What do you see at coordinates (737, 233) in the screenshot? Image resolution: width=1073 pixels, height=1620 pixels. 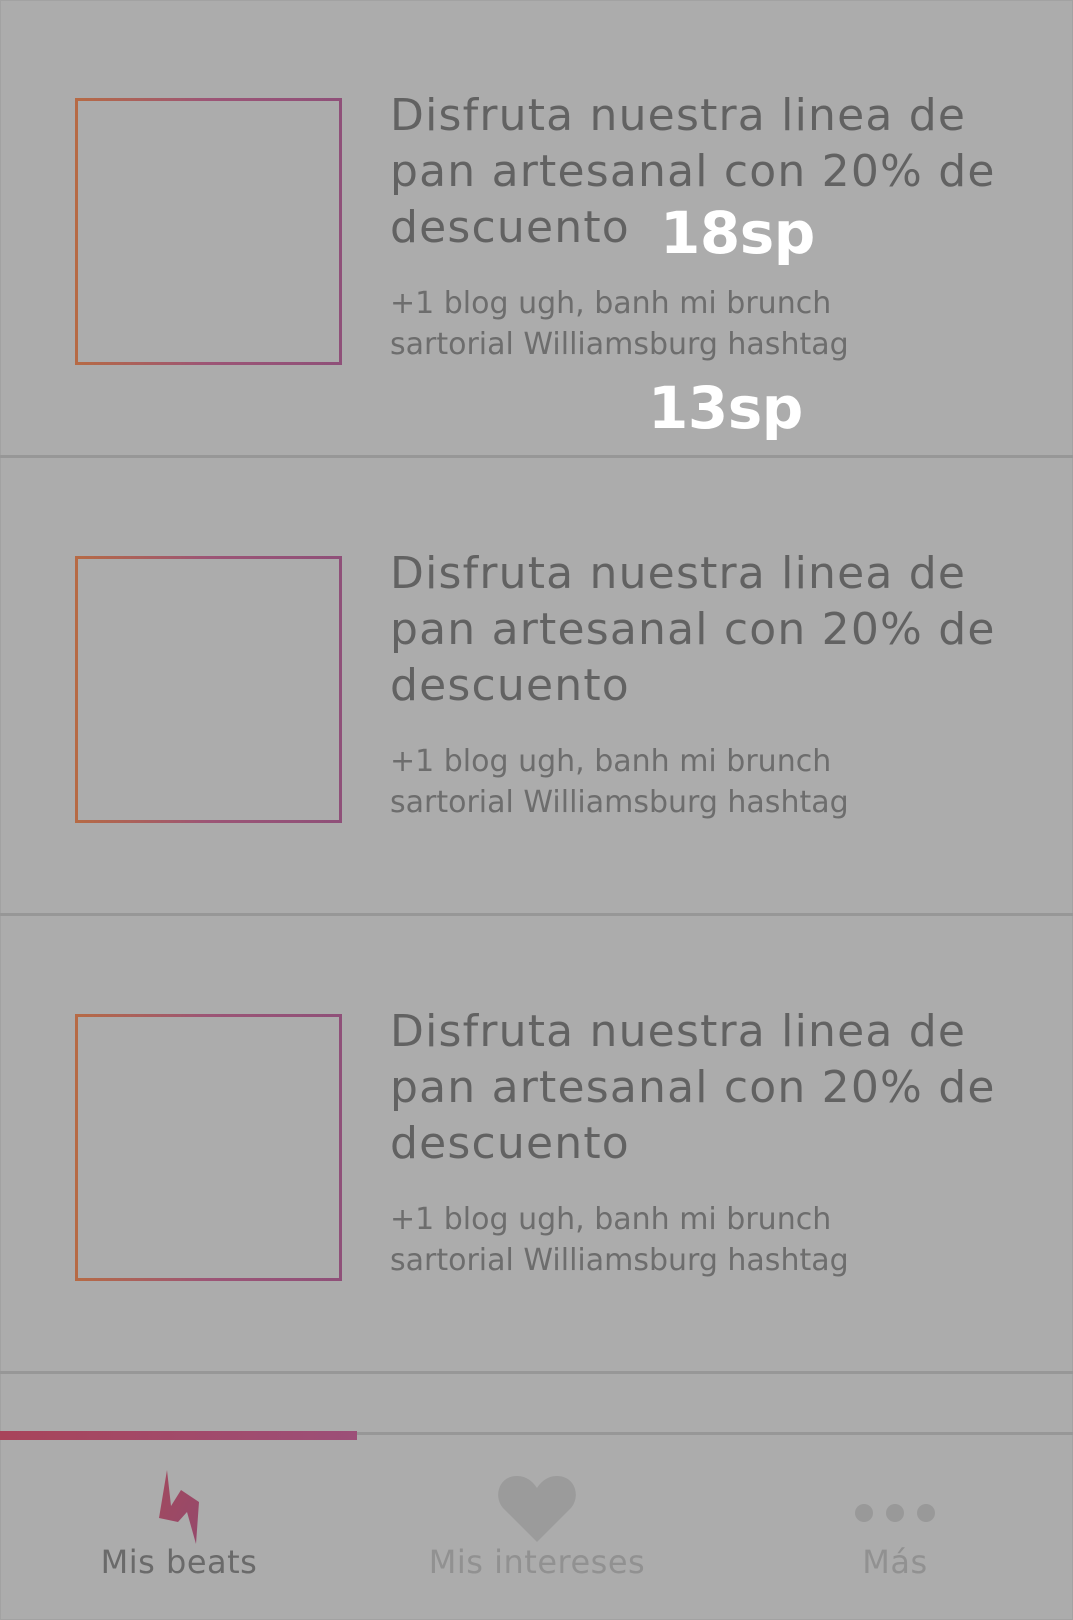 I see `title-size-annotation: 18sp` at bounding box center [737, 233].